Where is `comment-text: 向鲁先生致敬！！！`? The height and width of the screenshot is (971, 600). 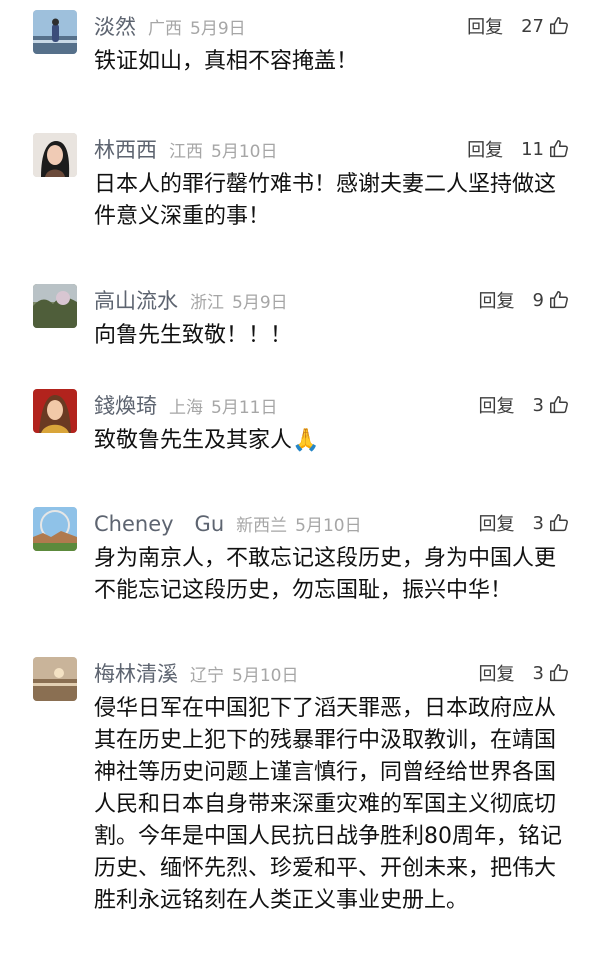
comment-text: 向鲁先生致敬！！！ is located at coordinates (193, 335).